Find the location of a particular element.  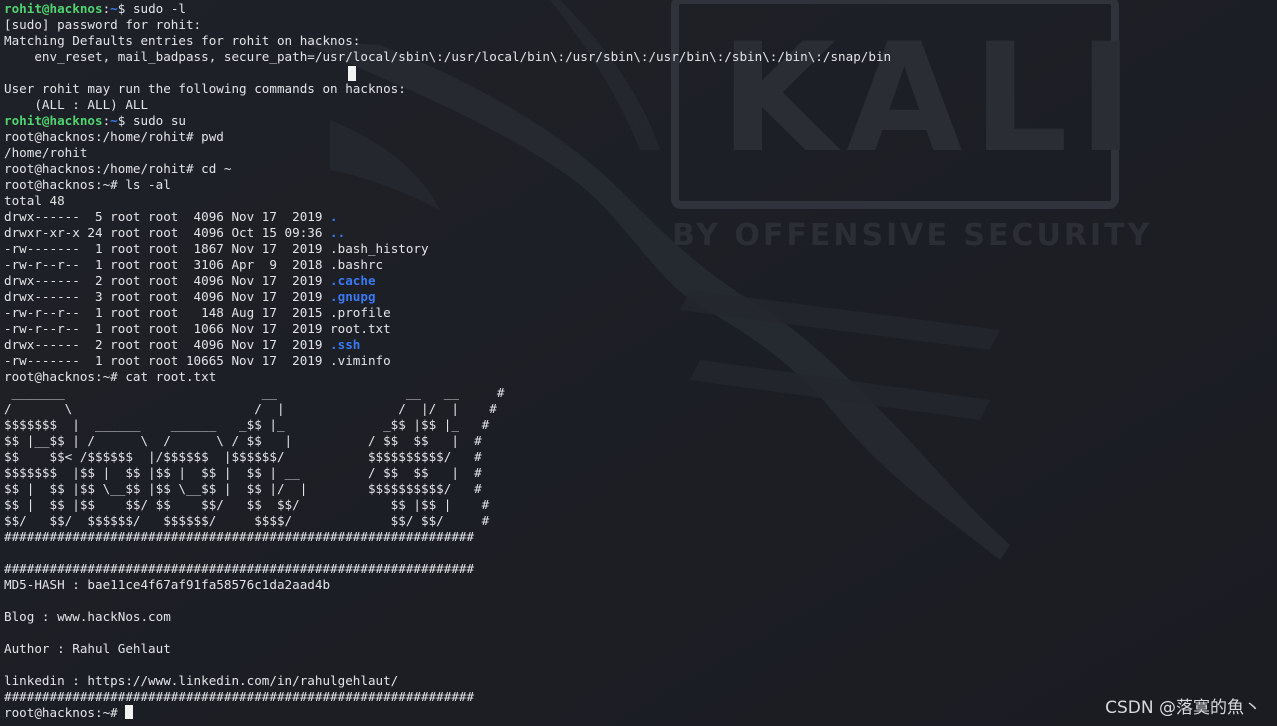

terminal-line: root@hacknos:/home/rohit# cd ~ is located at coordinates (447, 169).